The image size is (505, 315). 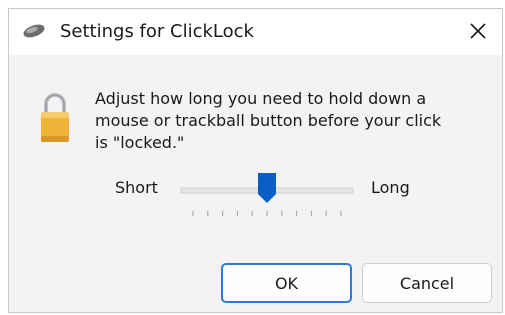 I want to click on slider-min-label: Short, so click(x=136, y=187).